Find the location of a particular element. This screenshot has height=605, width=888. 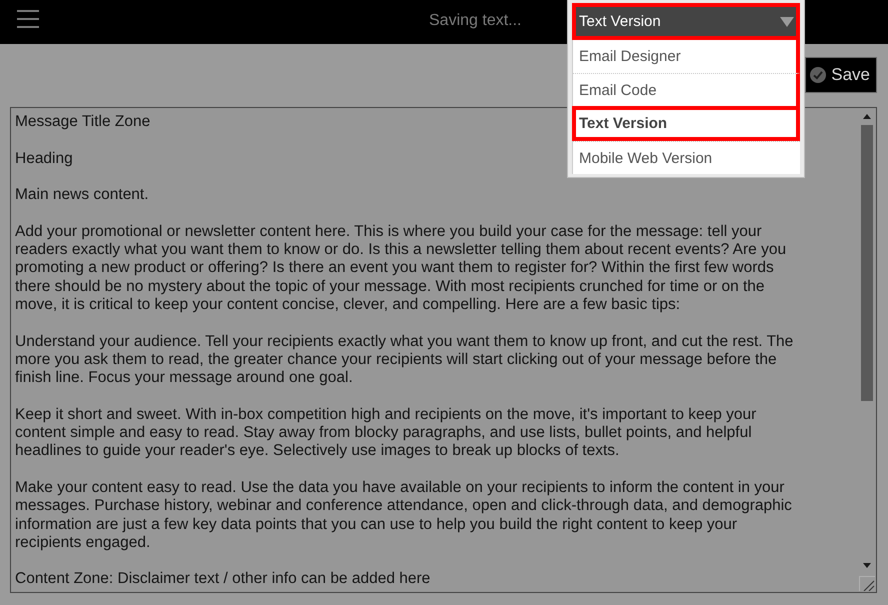

check-circle-icon is located at coordinates (818, 75).